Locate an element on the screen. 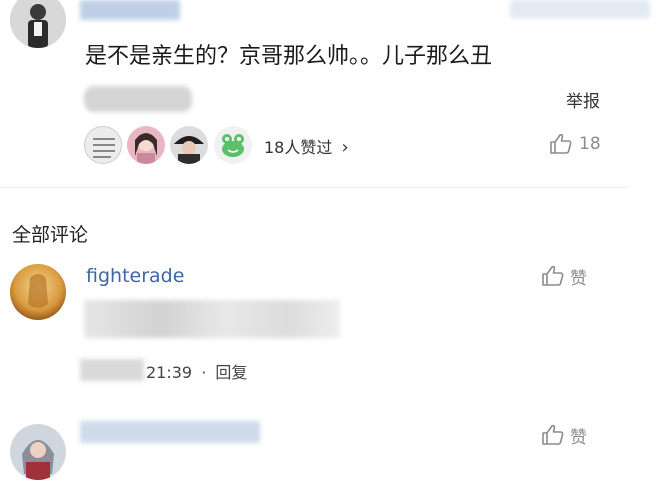 The image size is (658, 480). top-commenter-name-blurred is located at coordinates (130, 10).